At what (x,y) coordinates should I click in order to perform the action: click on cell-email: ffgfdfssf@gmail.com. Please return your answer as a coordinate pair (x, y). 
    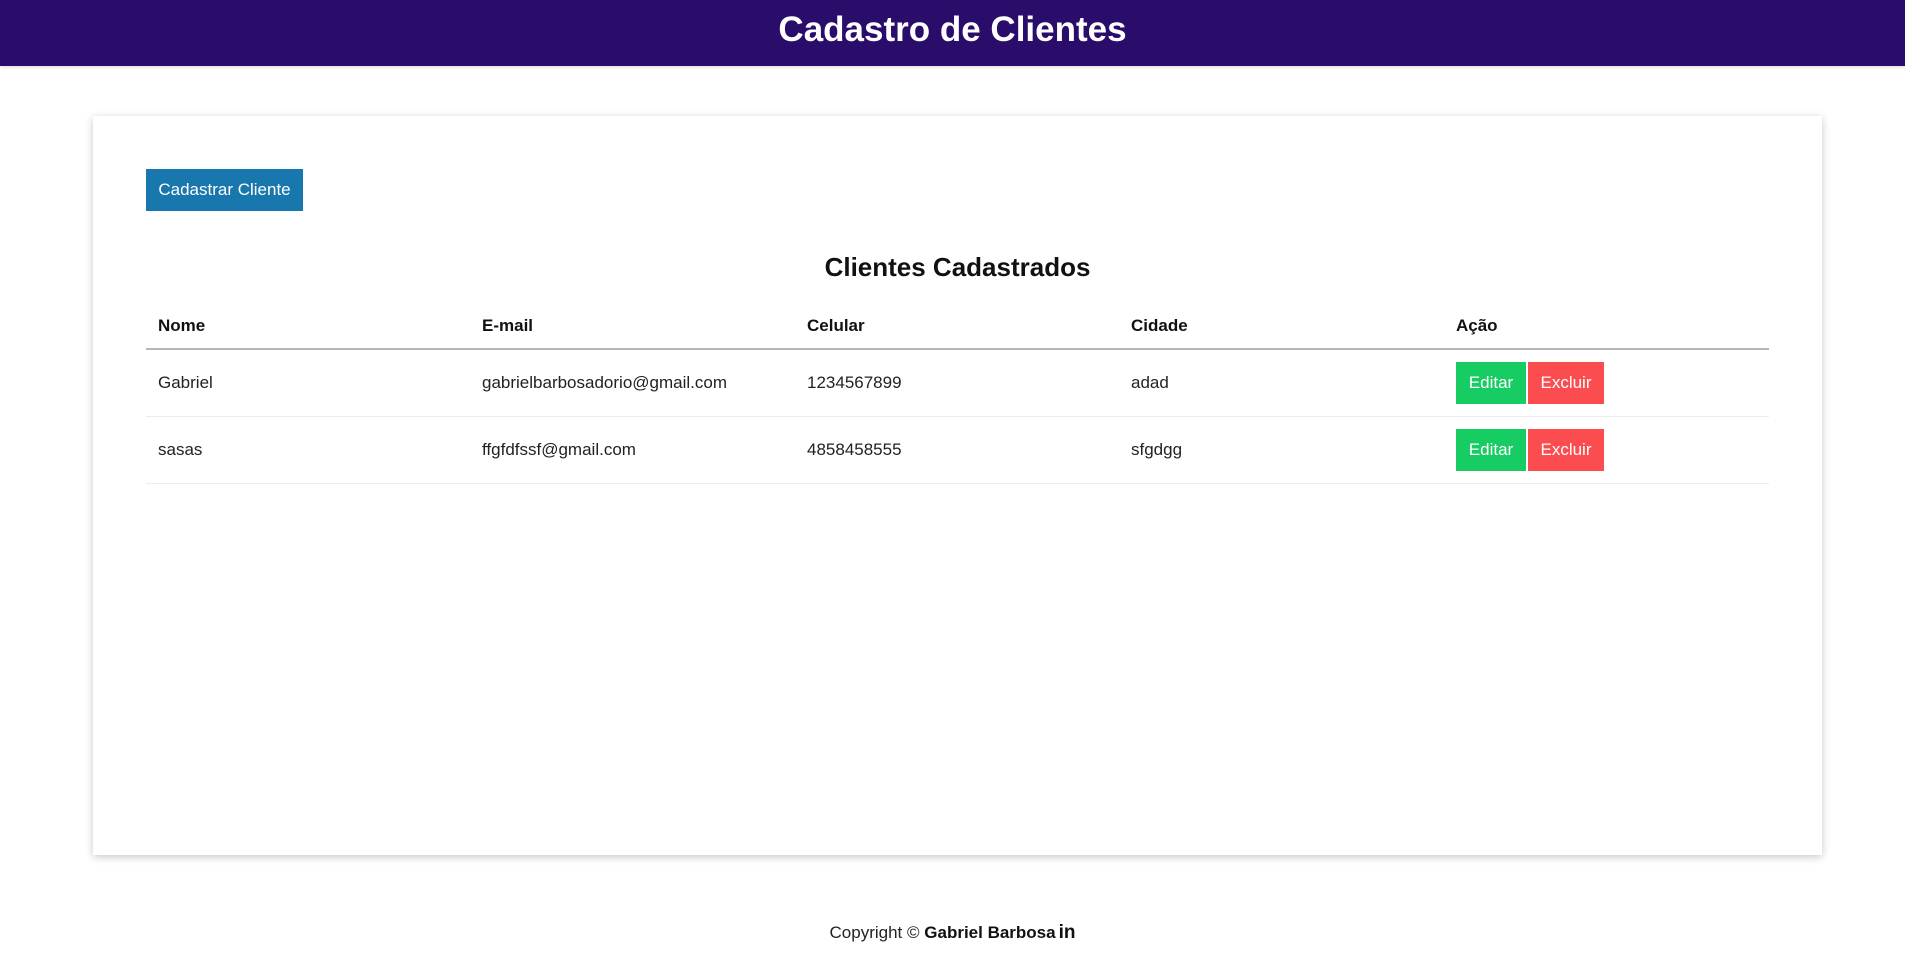
    Looking at the image, I should click on (632, 450).